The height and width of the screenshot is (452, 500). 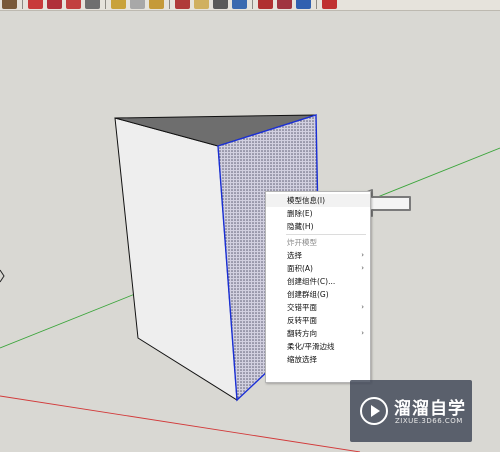 What do you see at coordinates (156, 4) in the screenshot?
I see `pan-icon` at bounding box center [156, 4].